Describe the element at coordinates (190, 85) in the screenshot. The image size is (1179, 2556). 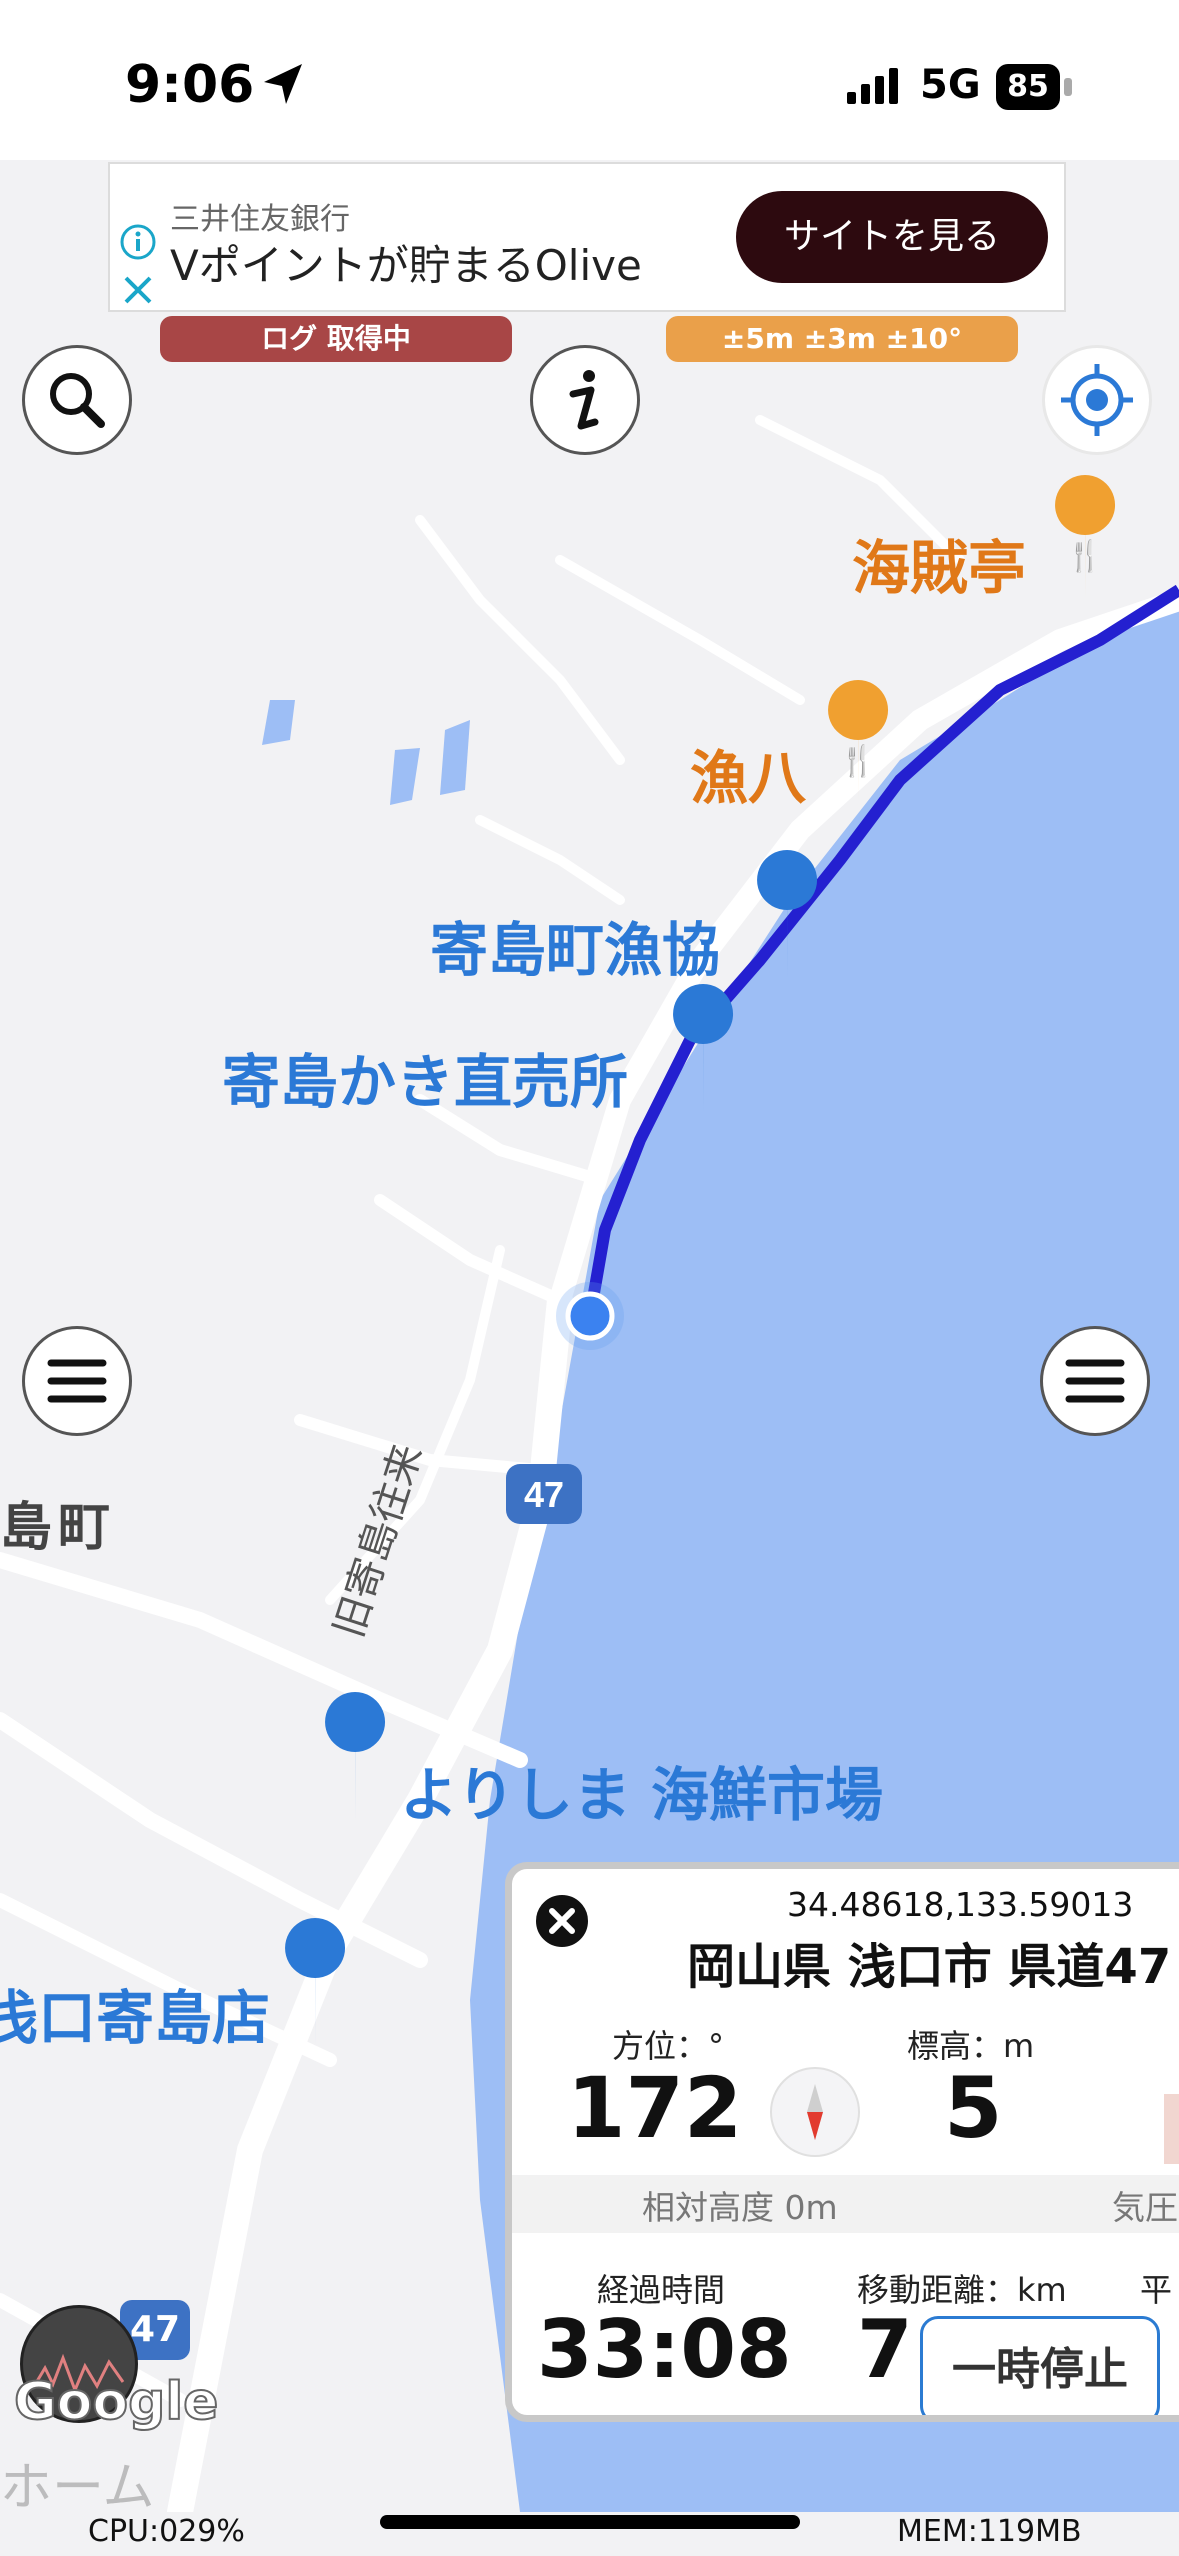
I see `status-time: 9:06` at that location.